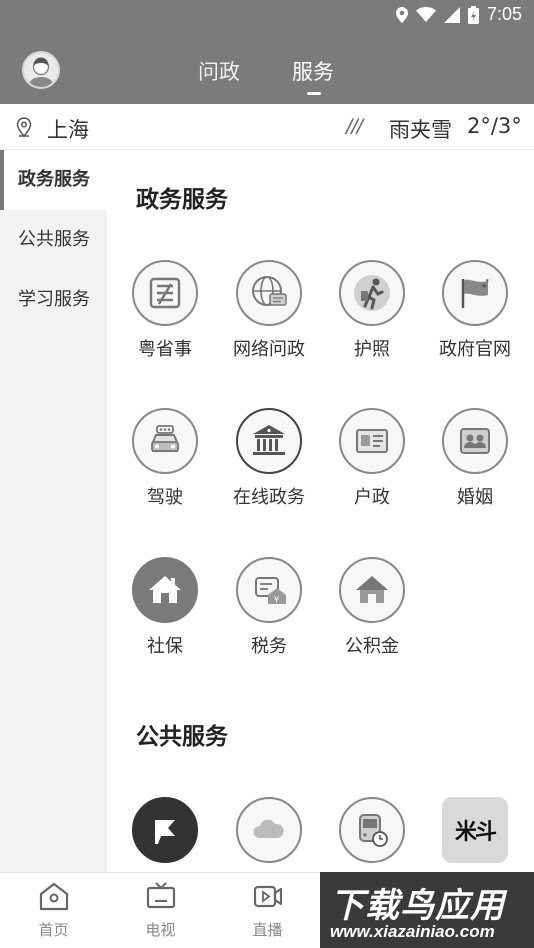  Describe the element at coordinates (372, 497) in the screenshot. I see `service-label: 户政` at that location.